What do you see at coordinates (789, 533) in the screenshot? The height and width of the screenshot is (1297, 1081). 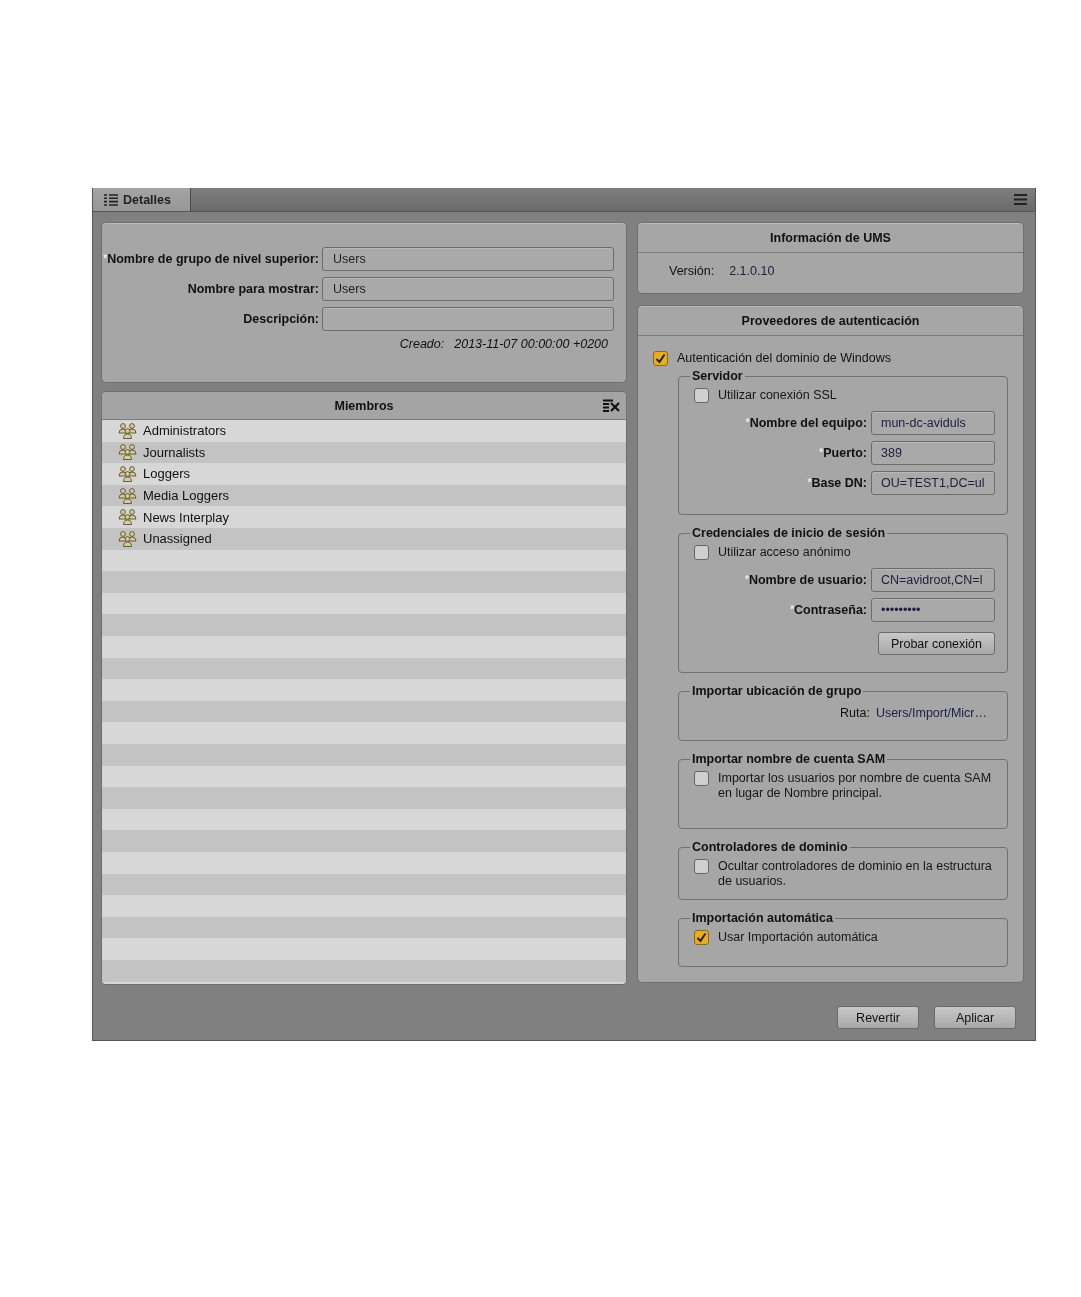 I see `group-title: Credenciales de inicio de sesión` at bounding box center [789, 533].